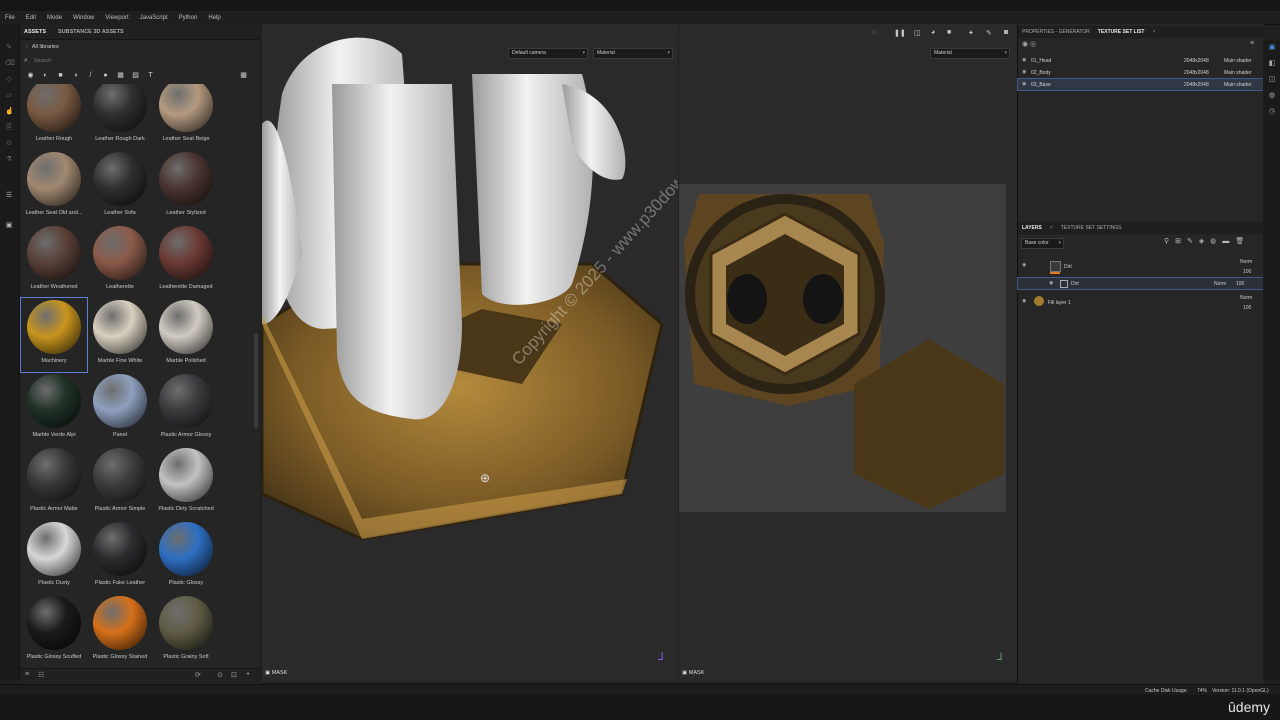 The width and height of the screenshot is (1280, 720). Describe the element at coordinates (54, 557) in the screenshot. I see `asset-tile: Plastic Dusty` at that location.